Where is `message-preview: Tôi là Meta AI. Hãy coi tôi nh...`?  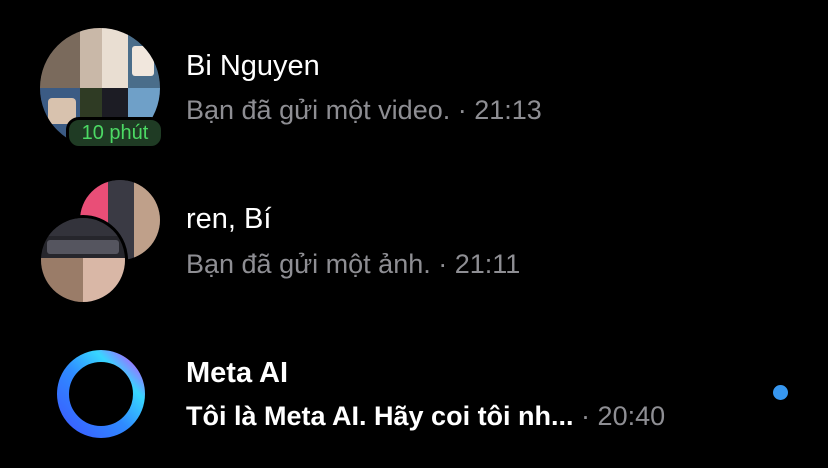 message-preview: Tôi là Meta AI. Hãy coi tôi nh... is located at coordinates (380, 416).